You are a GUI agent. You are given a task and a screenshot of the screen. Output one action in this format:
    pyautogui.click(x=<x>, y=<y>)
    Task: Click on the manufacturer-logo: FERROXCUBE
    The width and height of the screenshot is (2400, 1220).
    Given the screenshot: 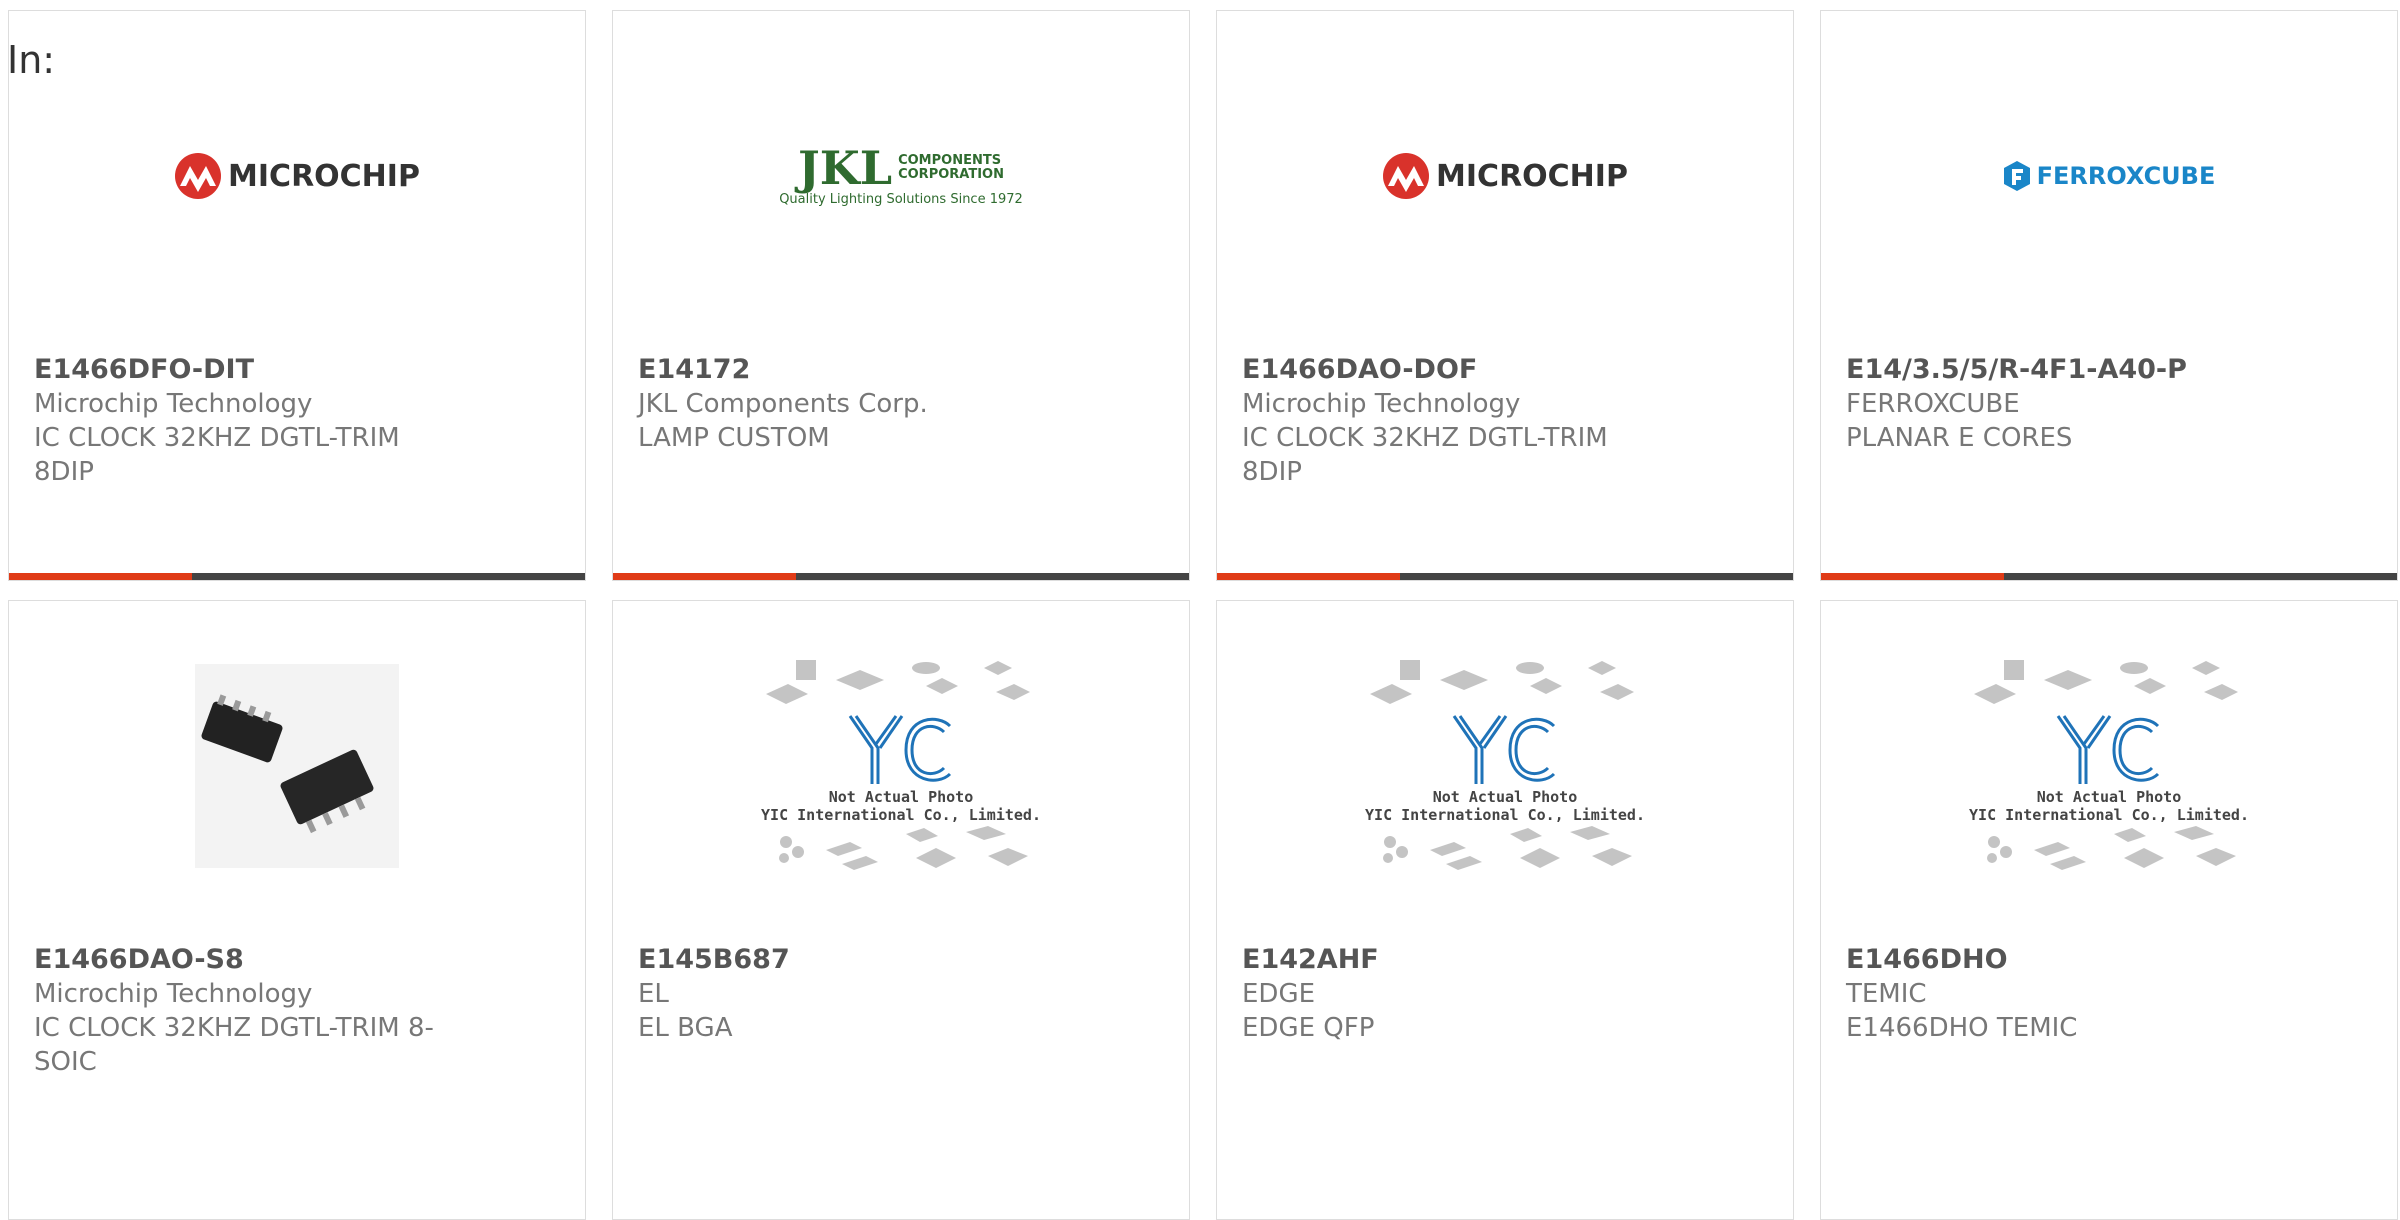 What is the action you would take?
    pyautogui.click(x=2109, y=176)
    